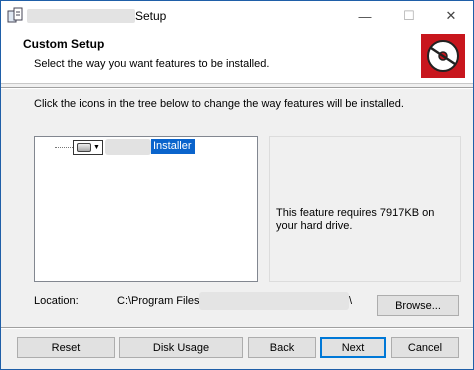 This screenshot has width=474, height=370. Describe the element at coordinates (351, 301) in the screenshot. I see `location-path-end: \` at that location.